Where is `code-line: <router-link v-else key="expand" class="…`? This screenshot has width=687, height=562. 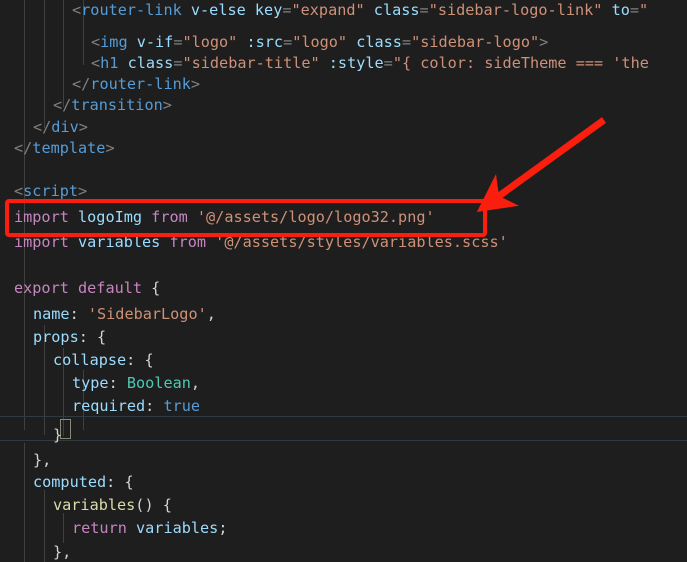 code-line: <router-link v-else key="expand" class="… is located at coordinates (343, 10).